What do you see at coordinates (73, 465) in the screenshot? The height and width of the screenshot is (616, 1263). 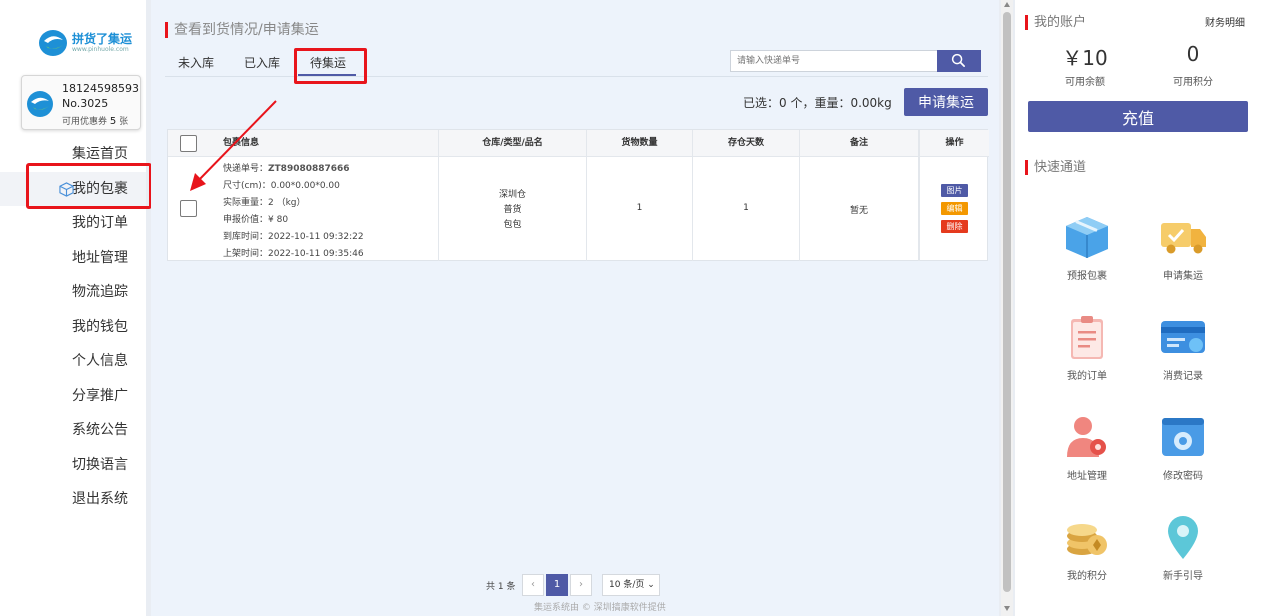 I see `sidebar-item-language: 切换语言` at bounding box center [73, 465].